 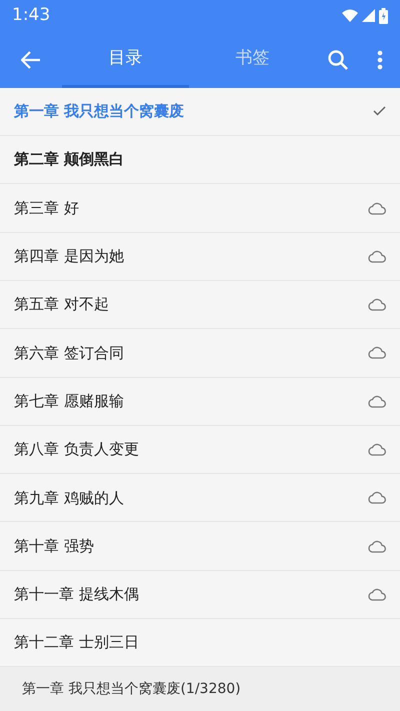 I want to click on chapter-title: 第十二章 士别三日, so click(x=76, y=643).